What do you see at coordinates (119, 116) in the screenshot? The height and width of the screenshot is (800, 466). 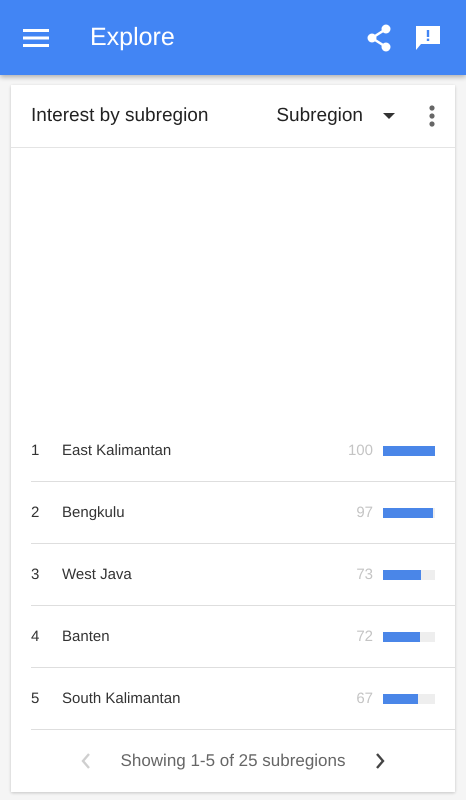 I see `card-title: Interest by subregion` at bounding box center [119, 116].